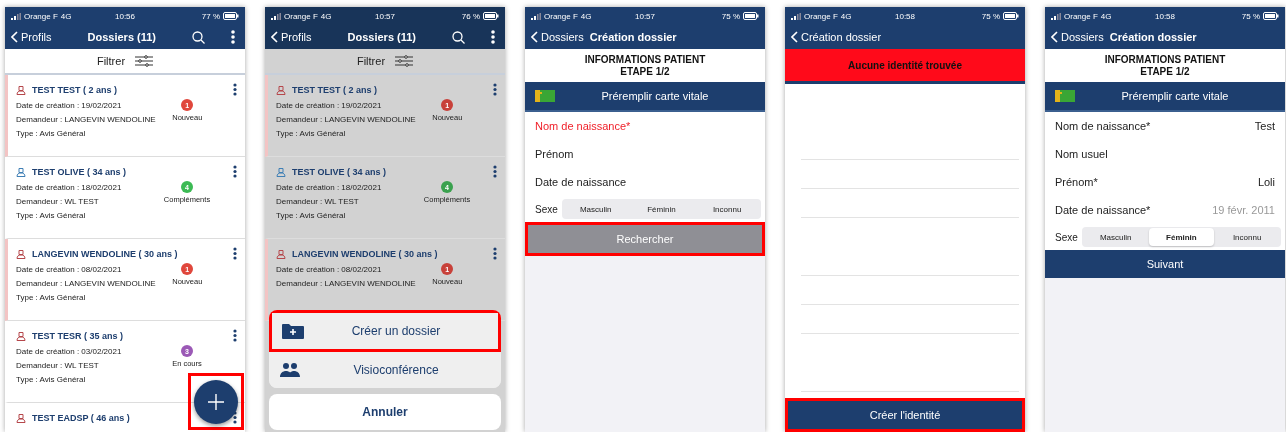 The image size is (1286, 432). What do you see at coordinates (385, 412) in the screenshot?
I see `cancel-button: Annuler` at bounding box center [385, 412].